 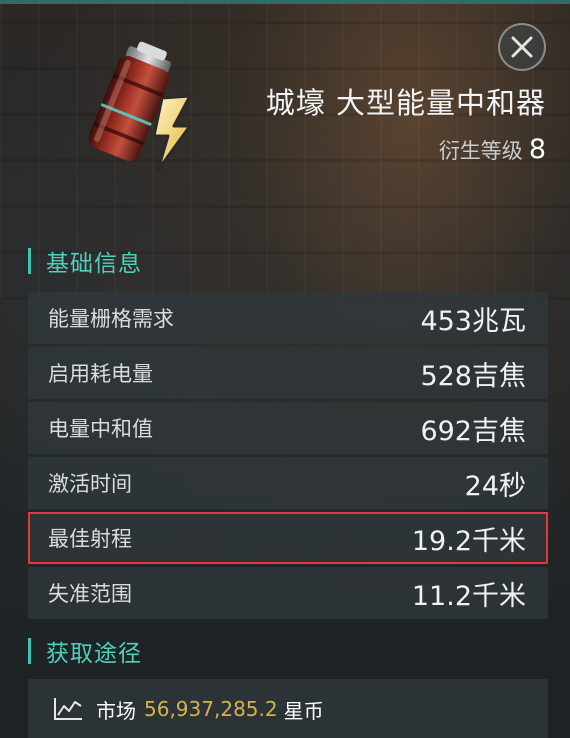 I want to click on section-basic-info: 基础信息, so click(x=85, y=261).